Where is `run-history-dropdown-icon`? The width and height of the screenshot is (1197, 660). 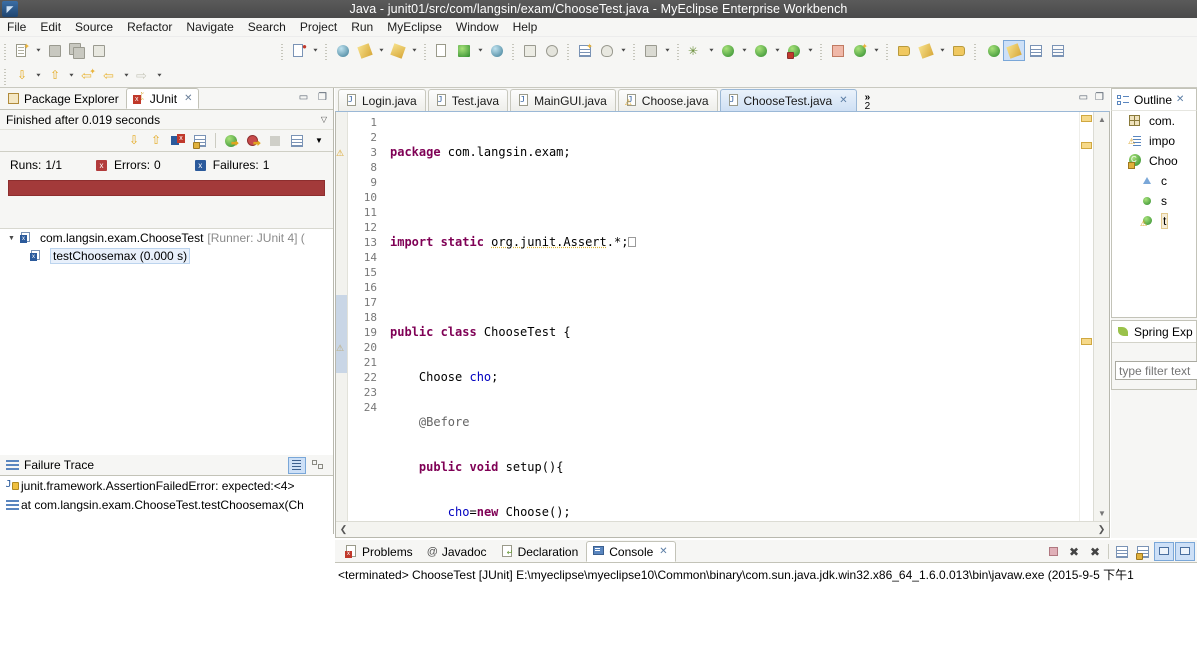 run-history-dropdown-icon is located at coordinates (777, 50).